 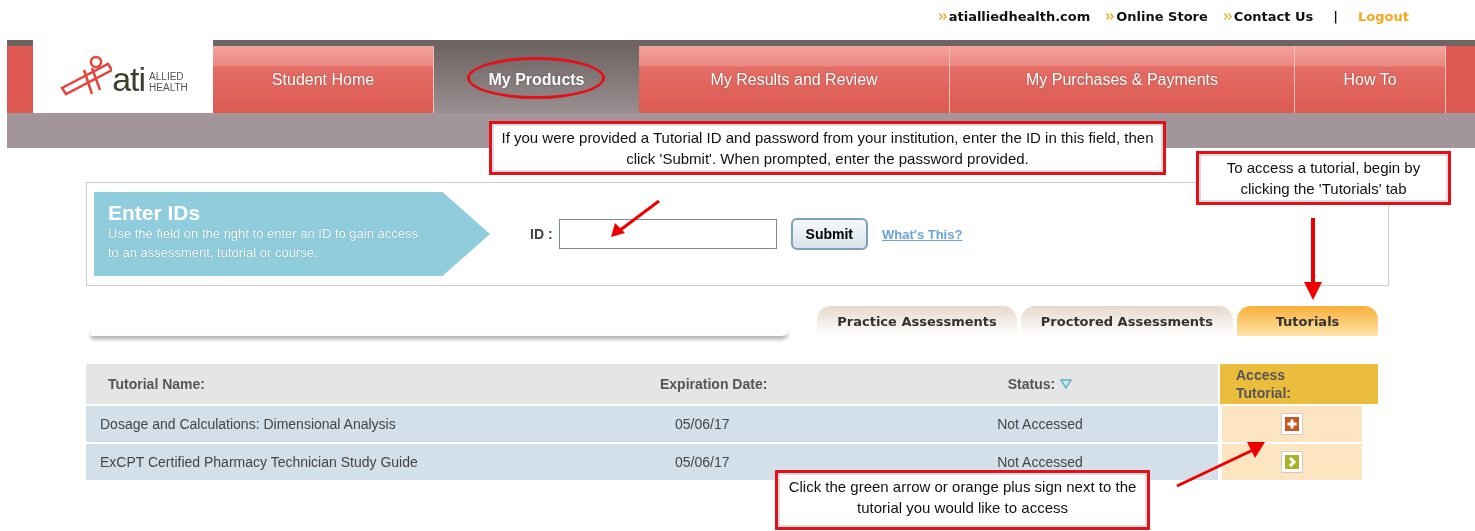 I want to click on top-link: Contact Us, so click(x=1268, y=16).